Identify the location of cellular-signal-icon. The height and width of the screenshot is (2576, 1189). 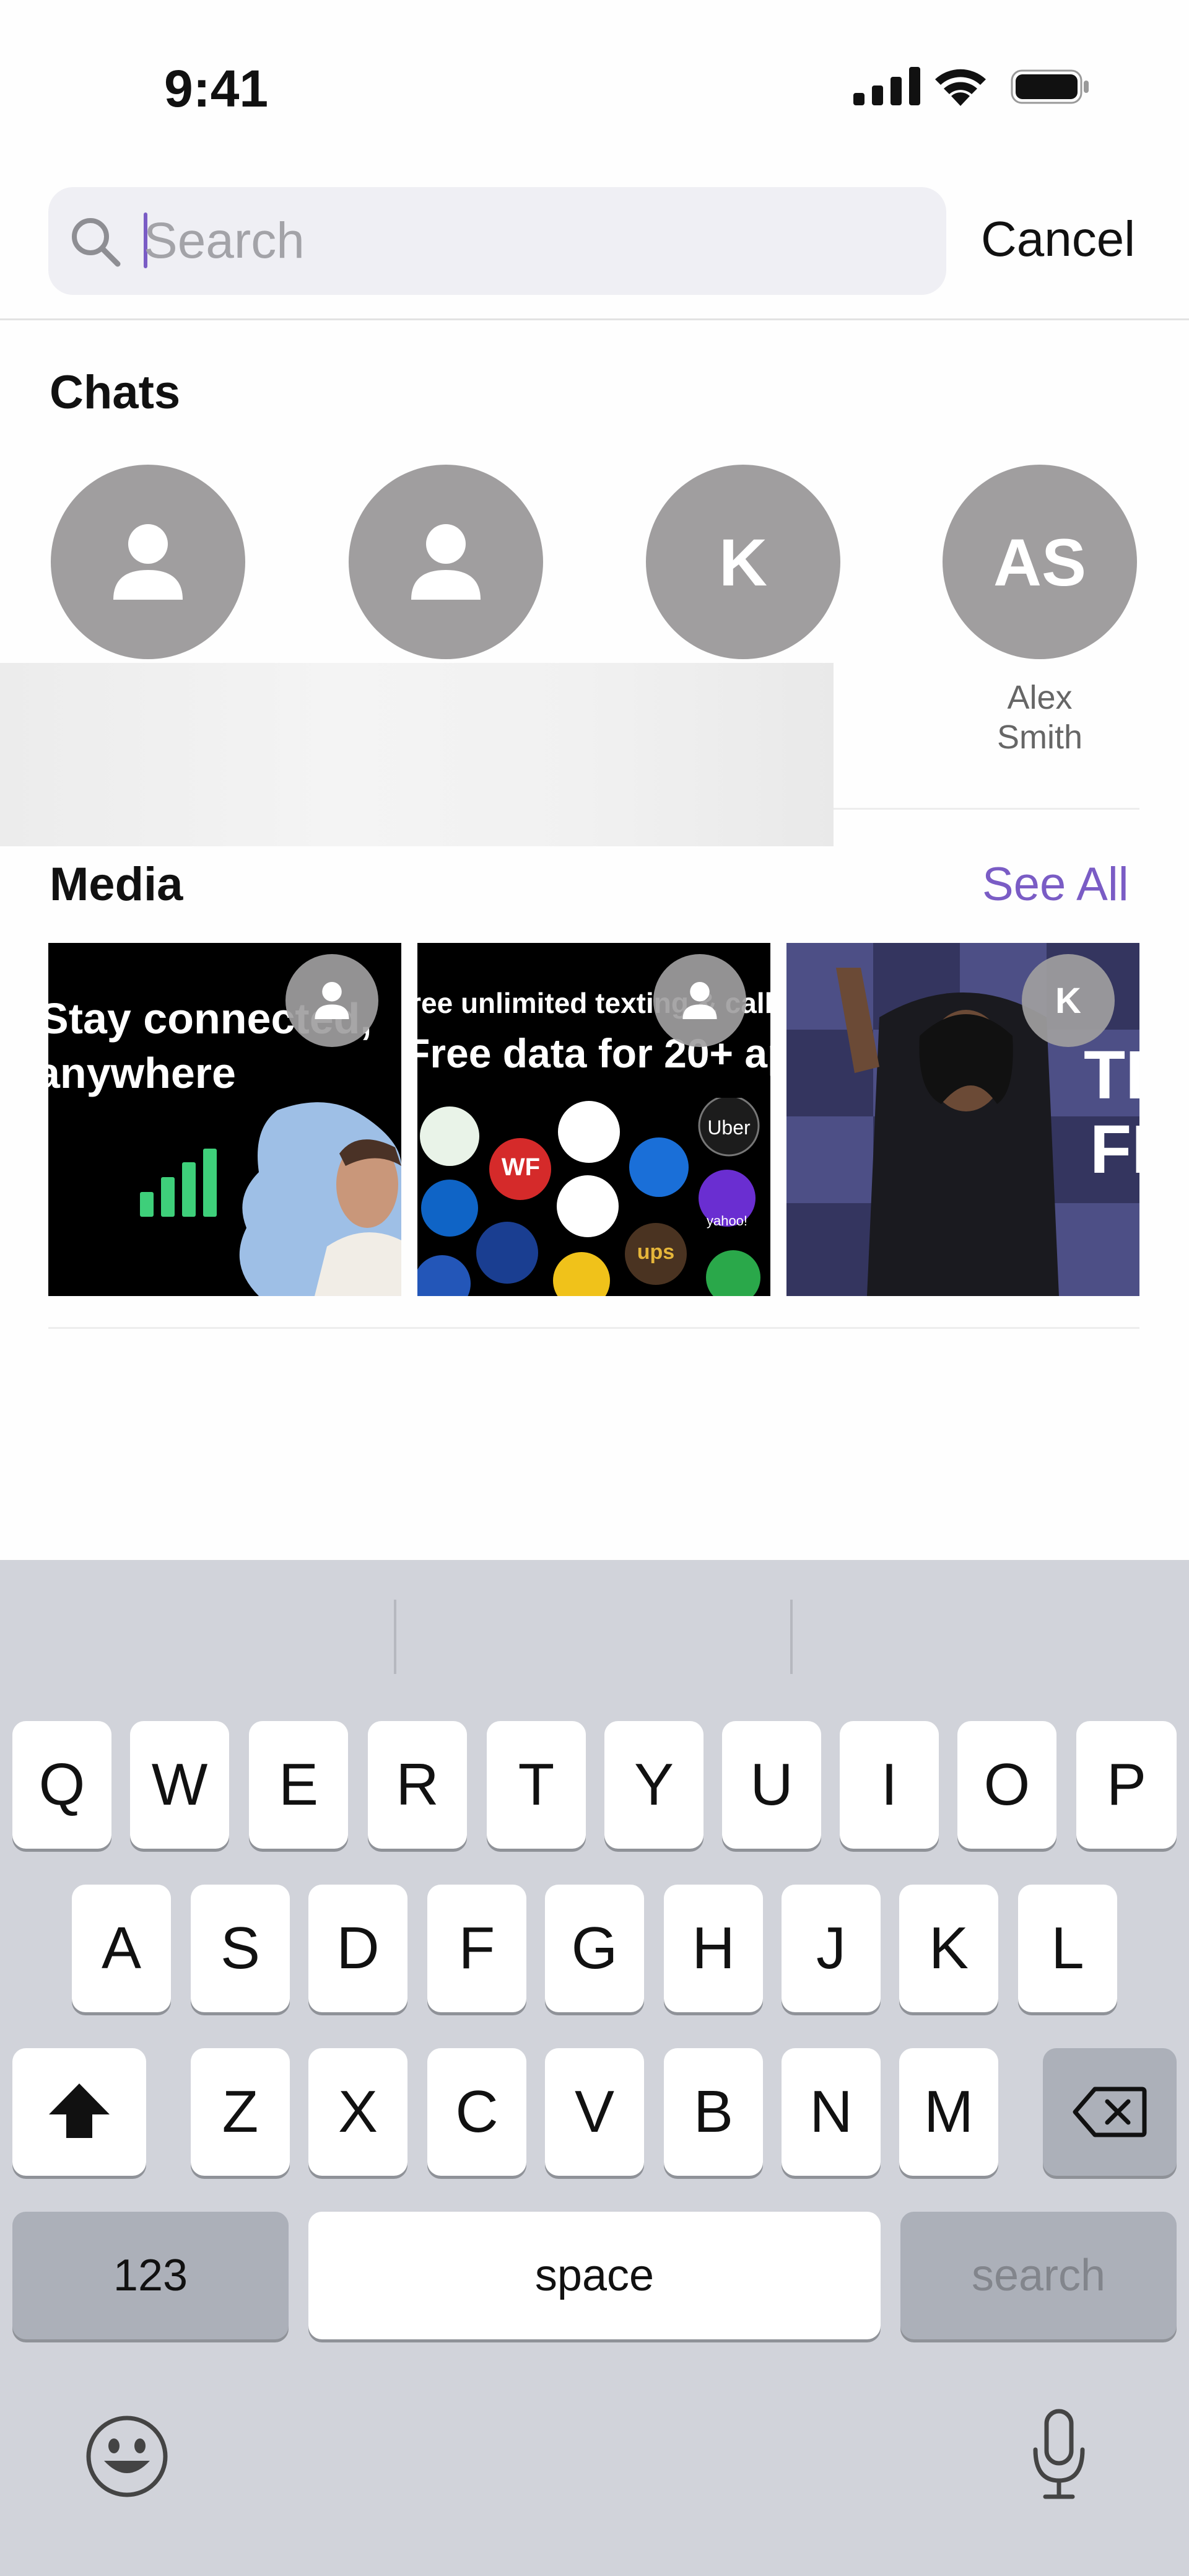
(886, 86).